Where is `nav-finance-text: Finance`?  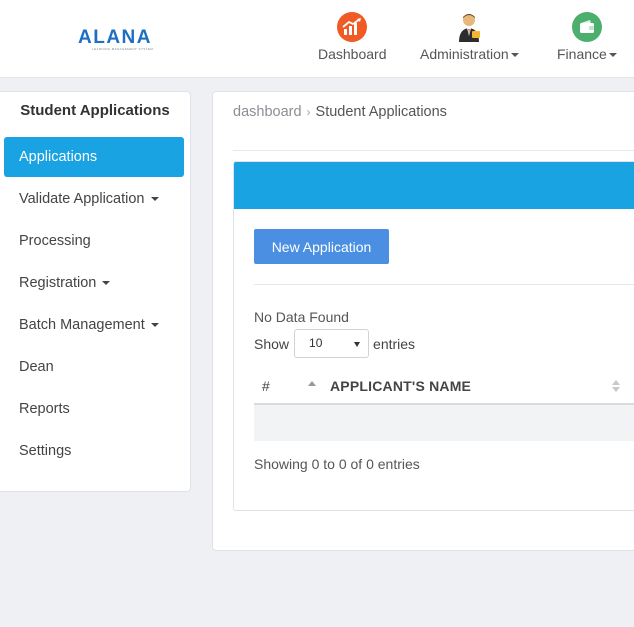
nav-finance-text: Finance is located at coordinates (582, 54).